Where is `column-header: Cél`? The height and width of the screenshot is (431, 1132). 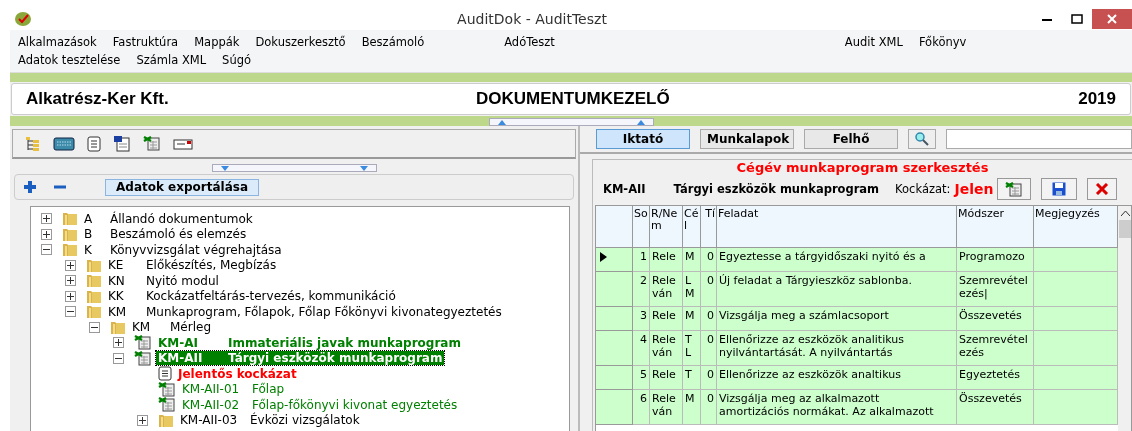
column-header: Cél is located at coordinates (692, 227).